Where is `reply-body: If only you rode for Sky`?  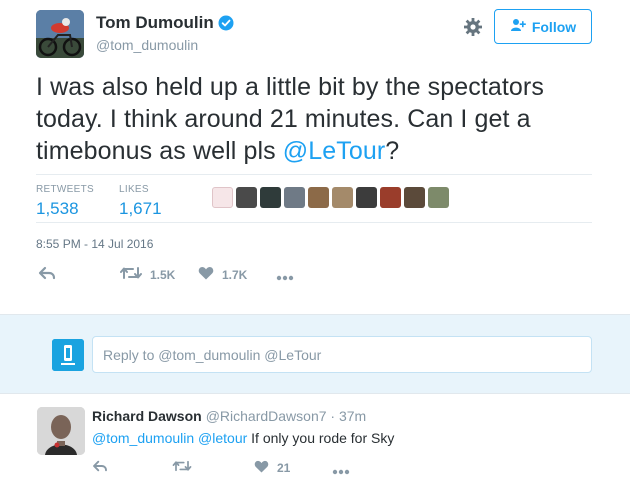 reply-body: If only you rode for Sky is located at coordinates (321, 438).